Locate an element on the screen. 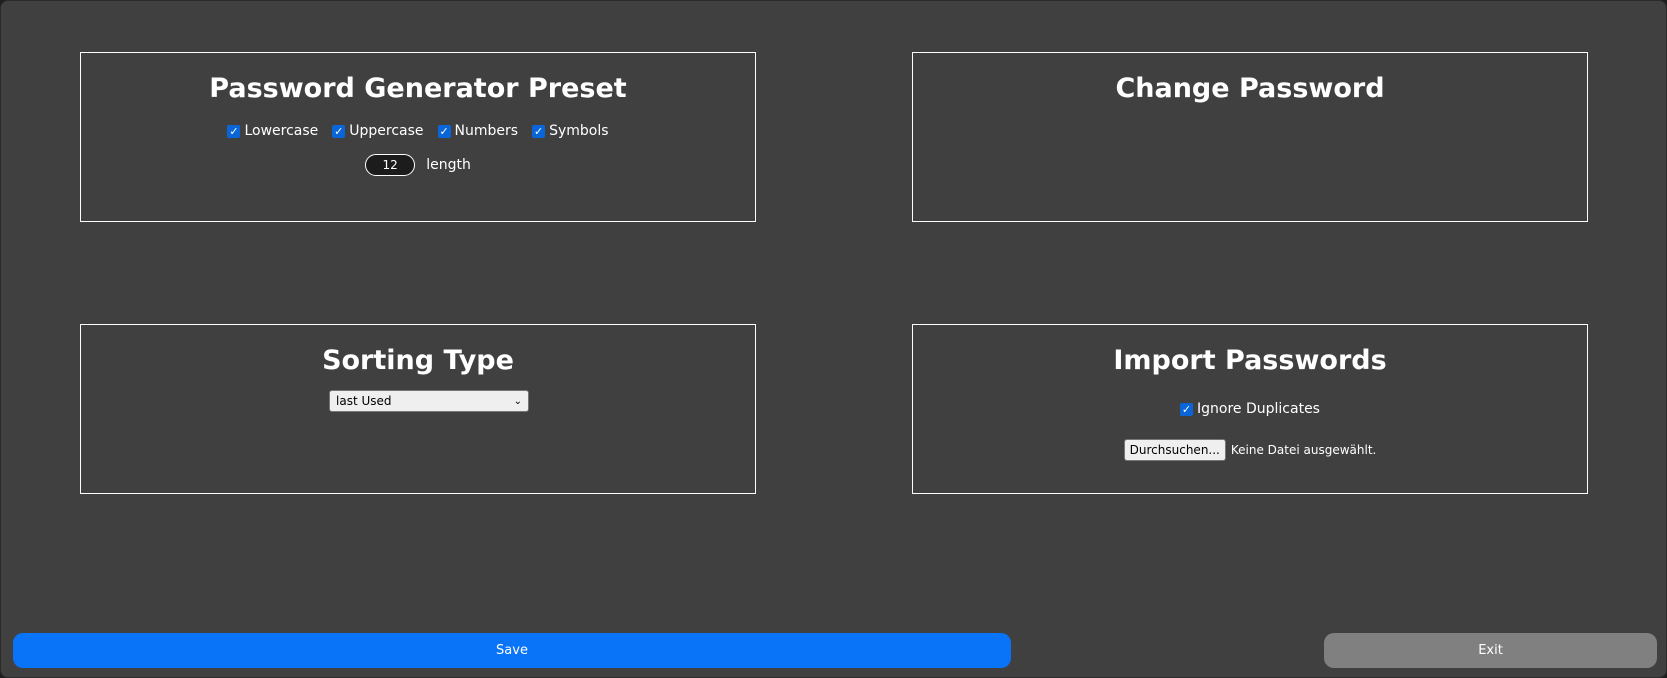 The image size is (1667, 678). sorting-type-panel: Sorting Type last Used ⌄ is located at coordinates (418, 409).